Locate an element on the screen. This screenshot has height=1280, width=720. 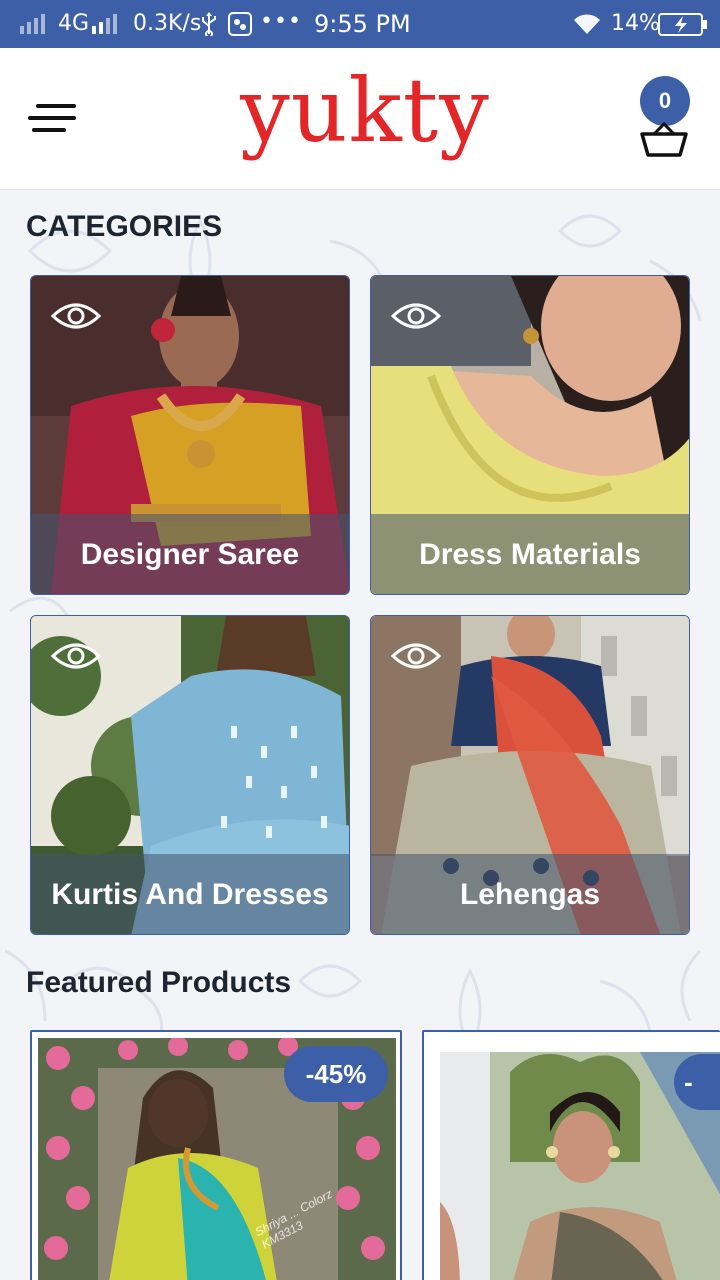
category-label: Kurtis And Dresses is located at coordinates (190, 894).